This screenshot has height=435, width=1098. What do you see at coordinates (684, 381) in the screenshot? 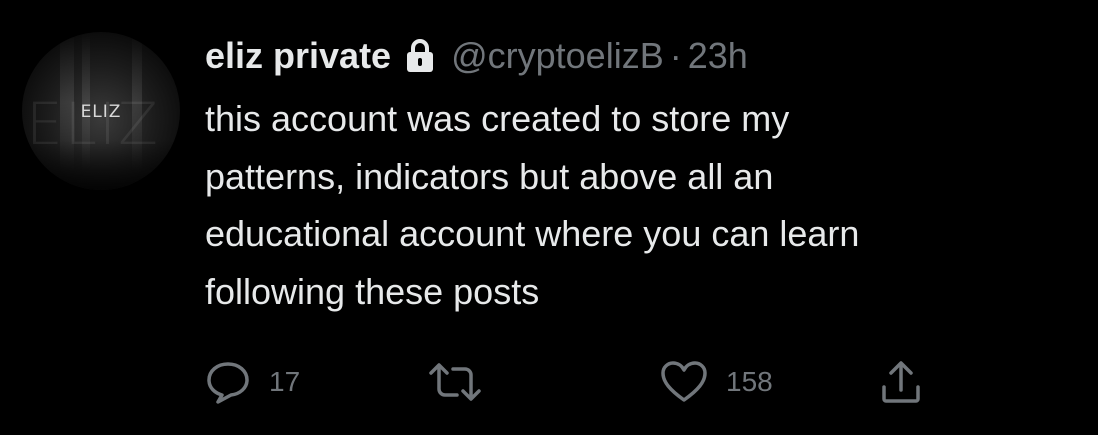
I see `heart-icon` at bounding box center [684, 381].